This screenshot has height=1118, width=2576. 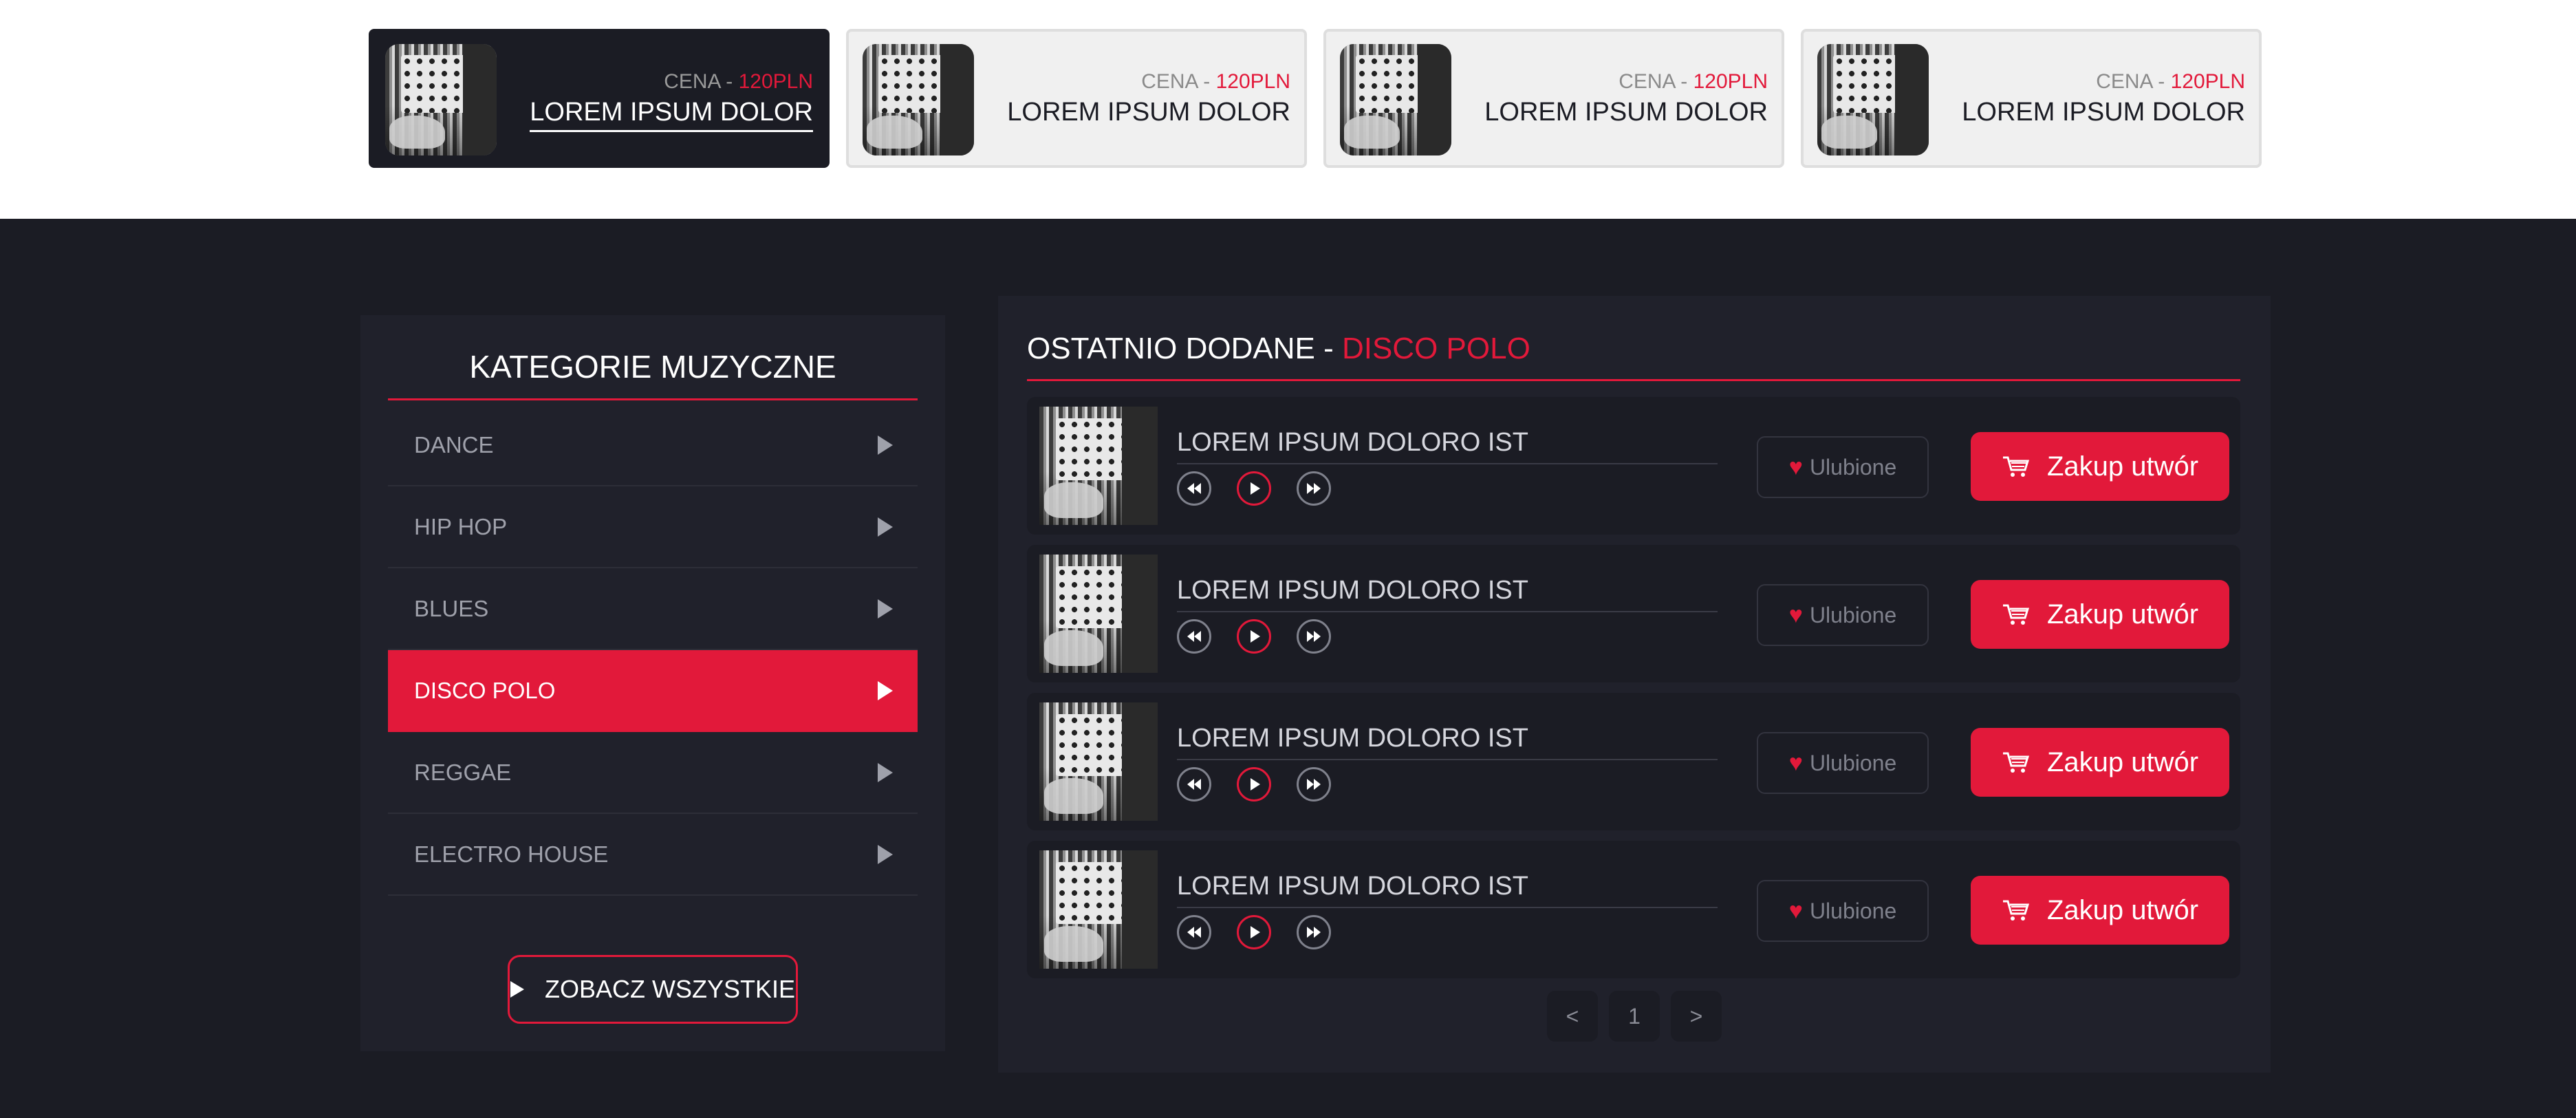 I want to click on sidebar-heading: KATEGORIE MUZYCZNE, so click(x=652, y=367).